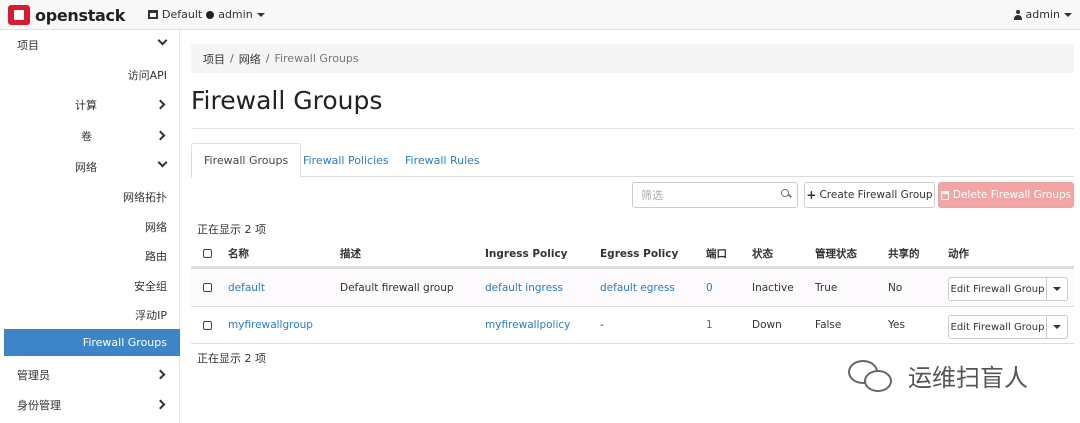 This screenshot has width=1080, height=423. Describe the element at coordinates (246, 160) in the screenshot. I see `tab-firewall-groups: Firewall Groups` at that location.